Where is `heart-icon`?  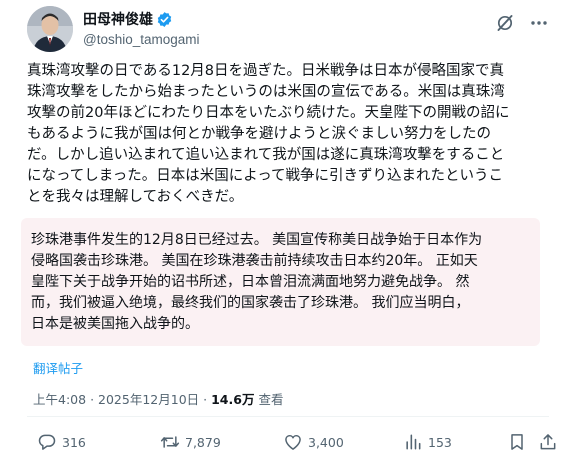
heart-icon is located at coordinates (293, 442).